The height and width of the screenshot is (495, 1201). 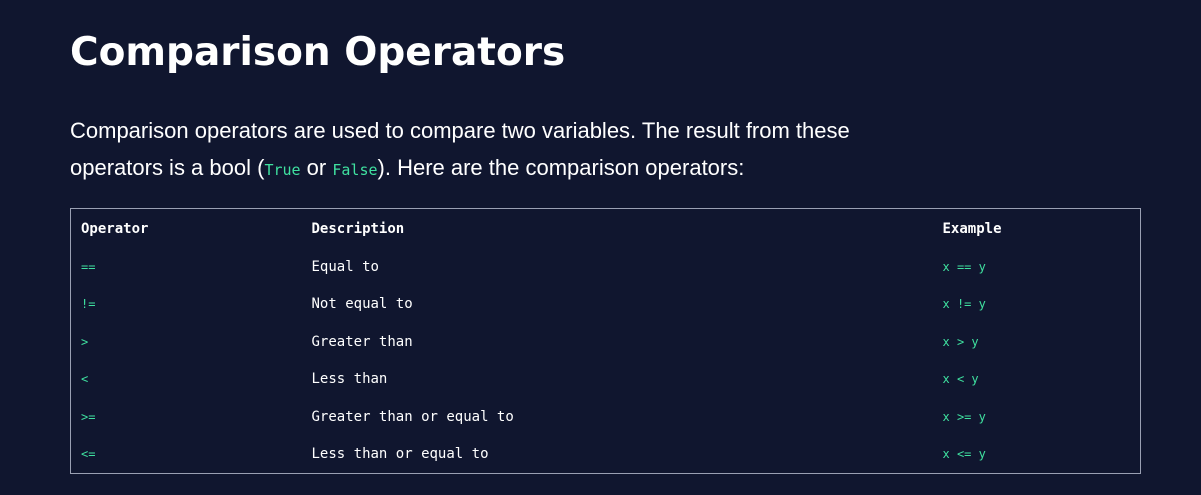 What do you see at coordinates (85, 379) in the screenshot?
I see `operator-cell: <` at bounding box center [85, 379].